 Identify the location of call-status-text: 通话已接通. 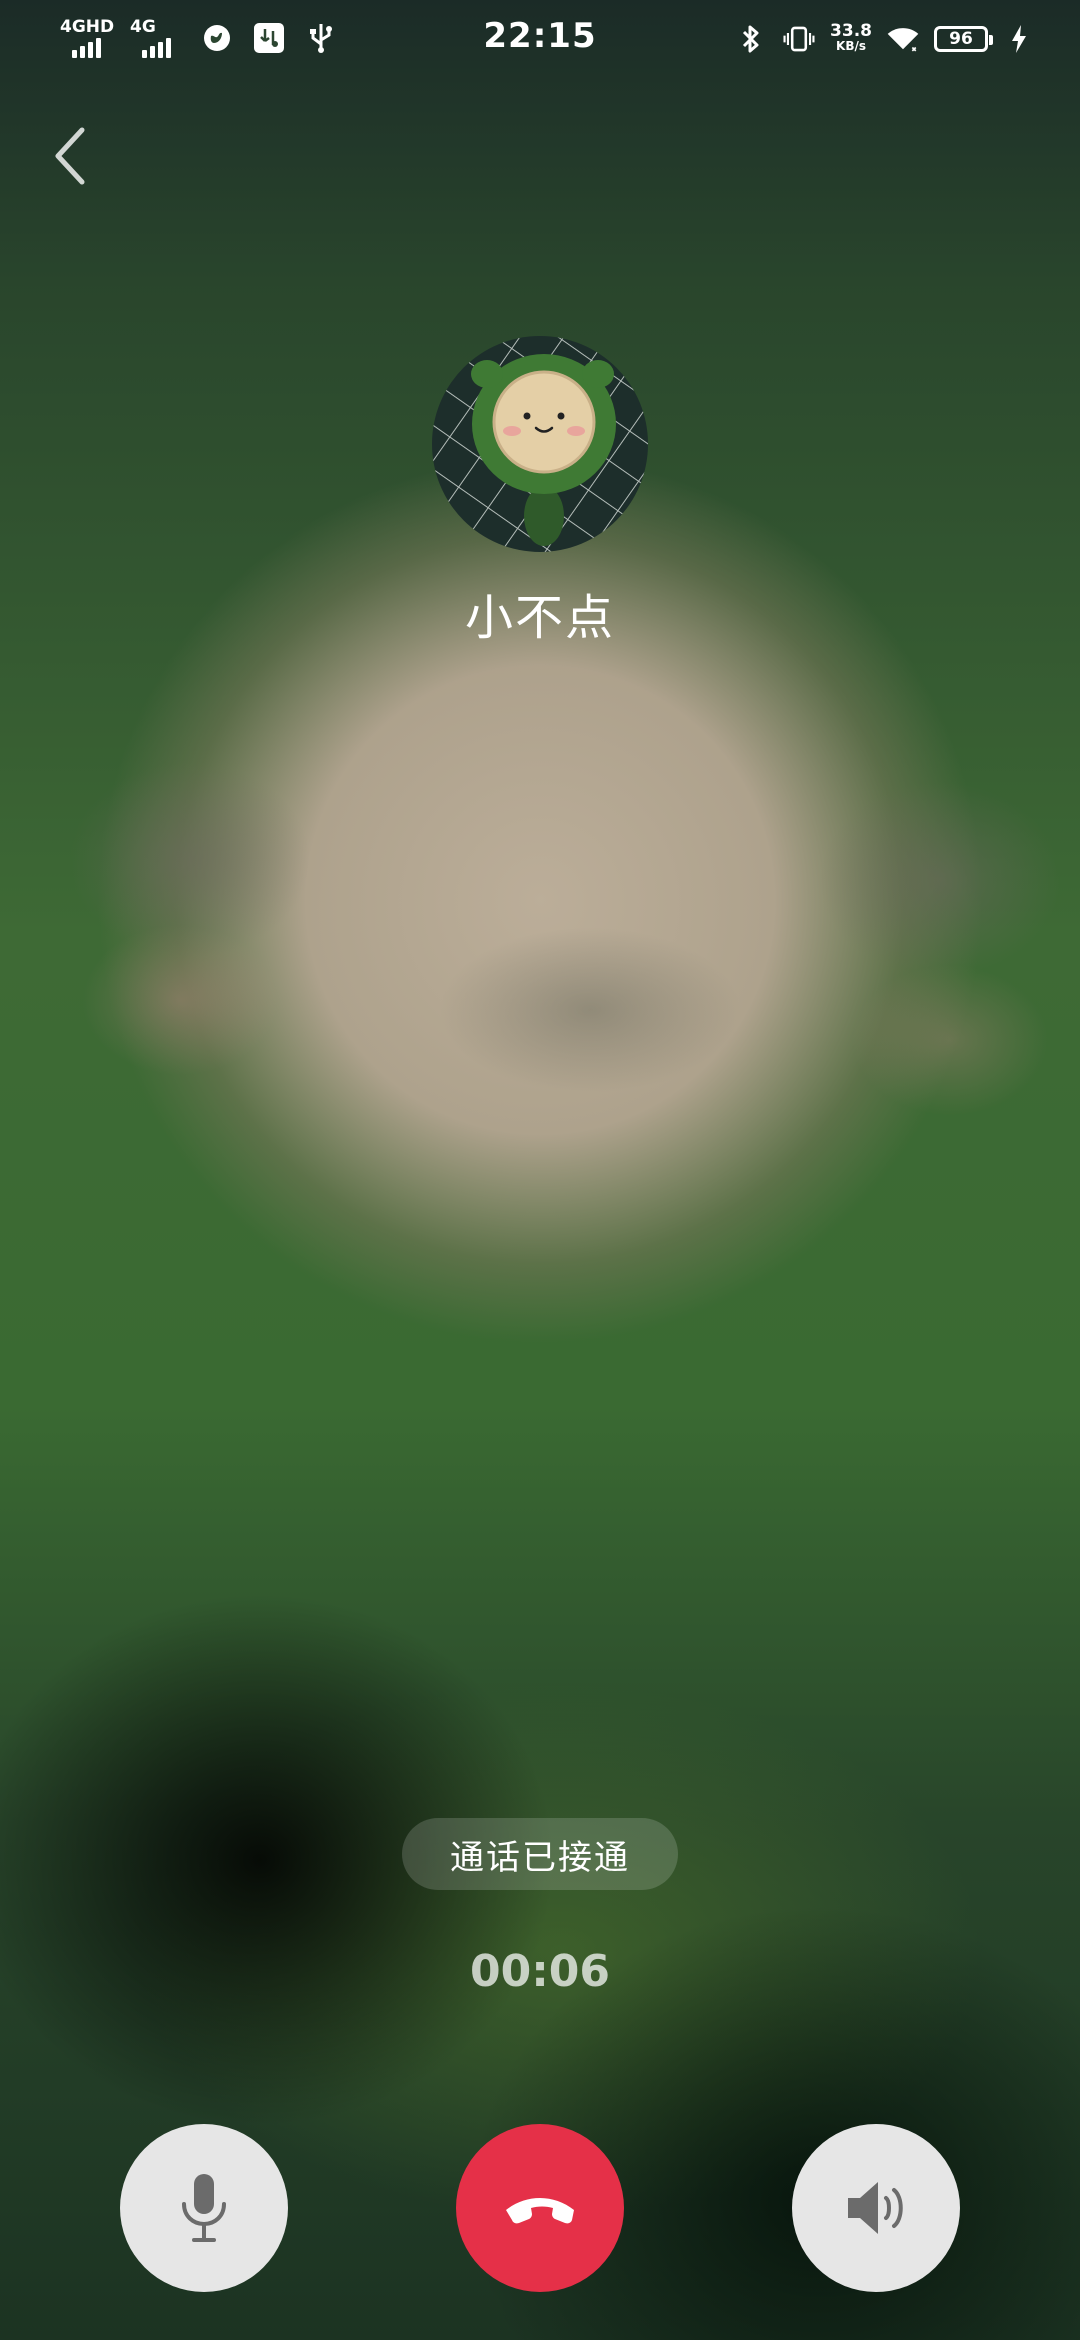
(540, 1857).